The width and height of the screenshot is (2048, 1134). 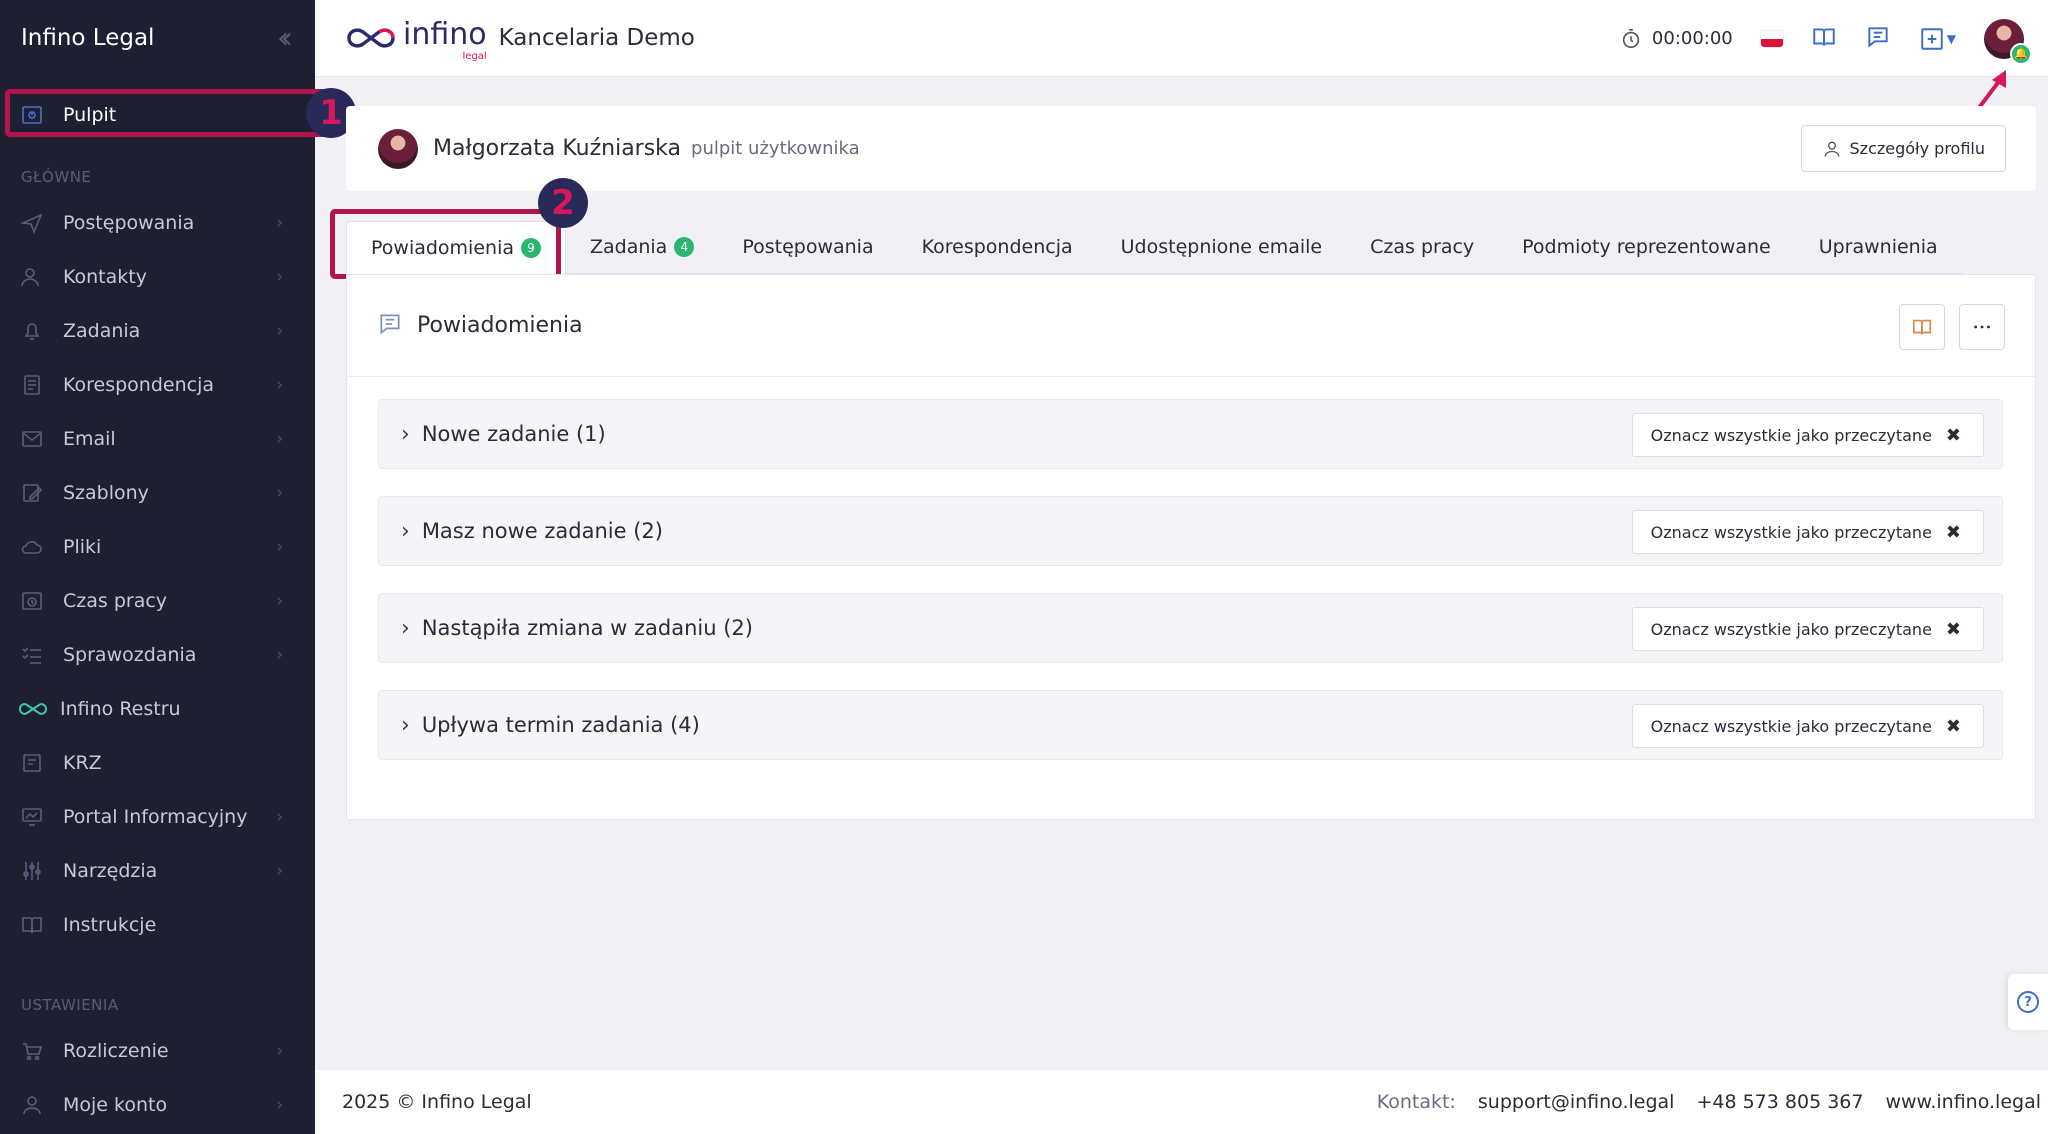 What do you see at coordinates (33, 709) in the screenshot?
I see `infinity-icon` at bounding box center [33, 709].